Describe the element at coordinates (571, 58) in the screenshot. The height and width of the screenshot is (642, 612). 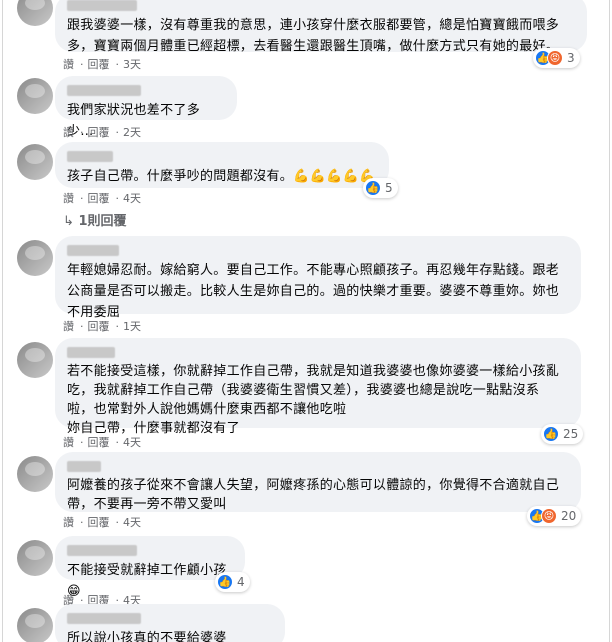
I see `reaction-count: 3` at that location.